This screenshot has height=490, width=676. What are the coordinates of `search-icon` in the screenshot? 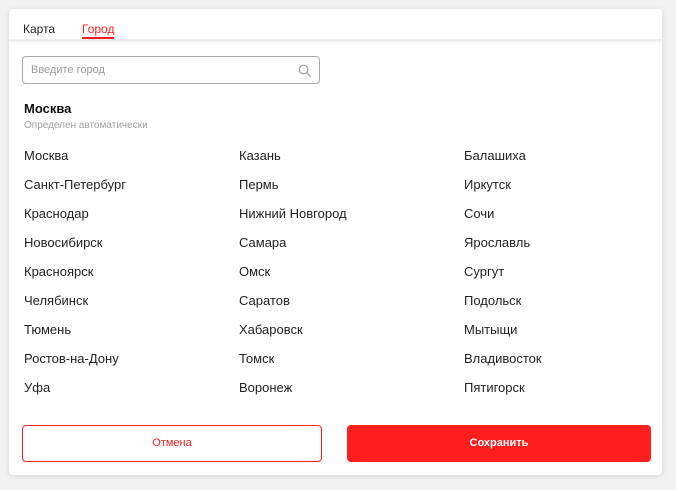 It's located at (304, 70).